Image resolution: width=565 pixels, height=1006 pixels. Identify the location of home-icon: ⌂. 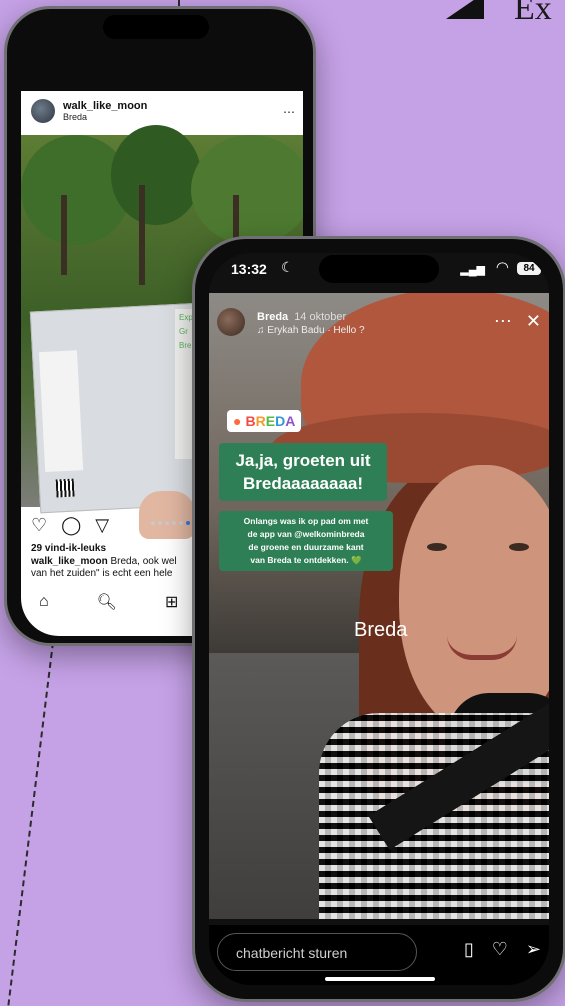
(44, 602).